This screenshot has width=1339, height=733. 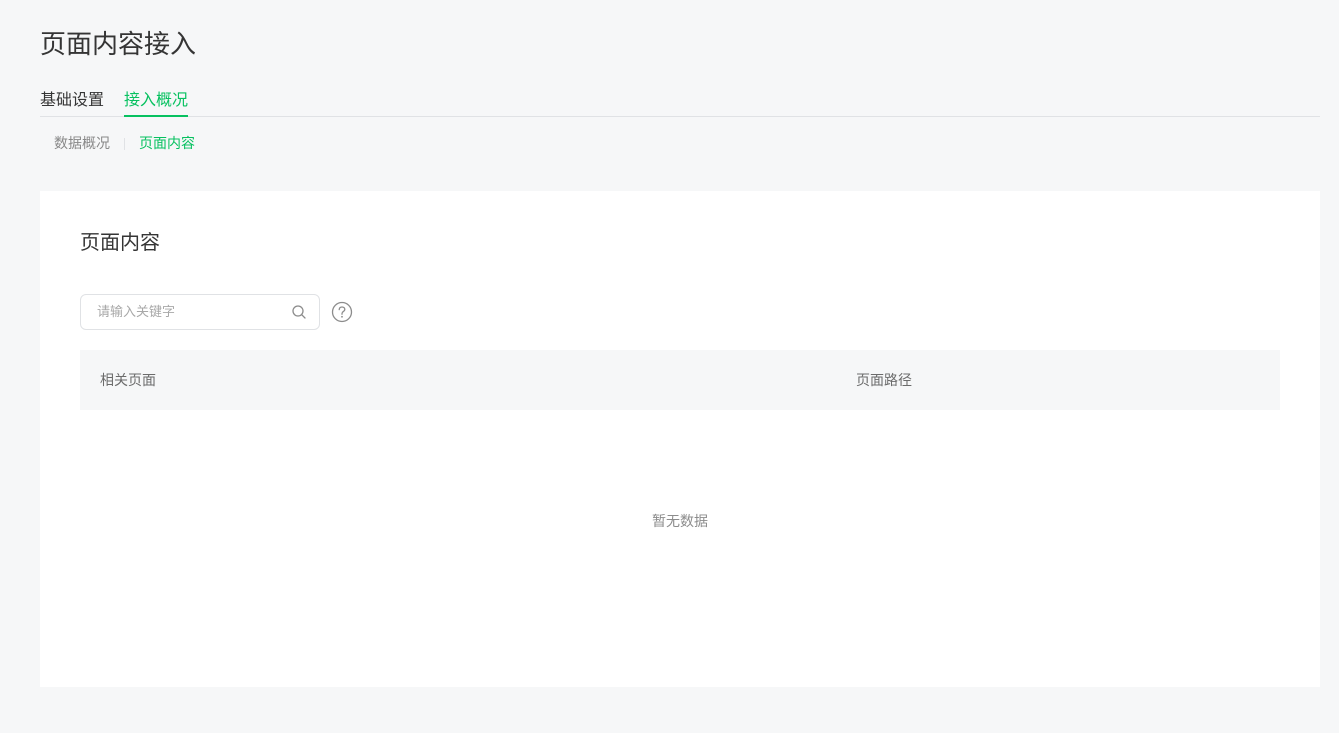 What do you see at coordinates (128, 381) in the screenshot?
I see `column-header-related-page: 相关页面` at bounding box center [128, 381].